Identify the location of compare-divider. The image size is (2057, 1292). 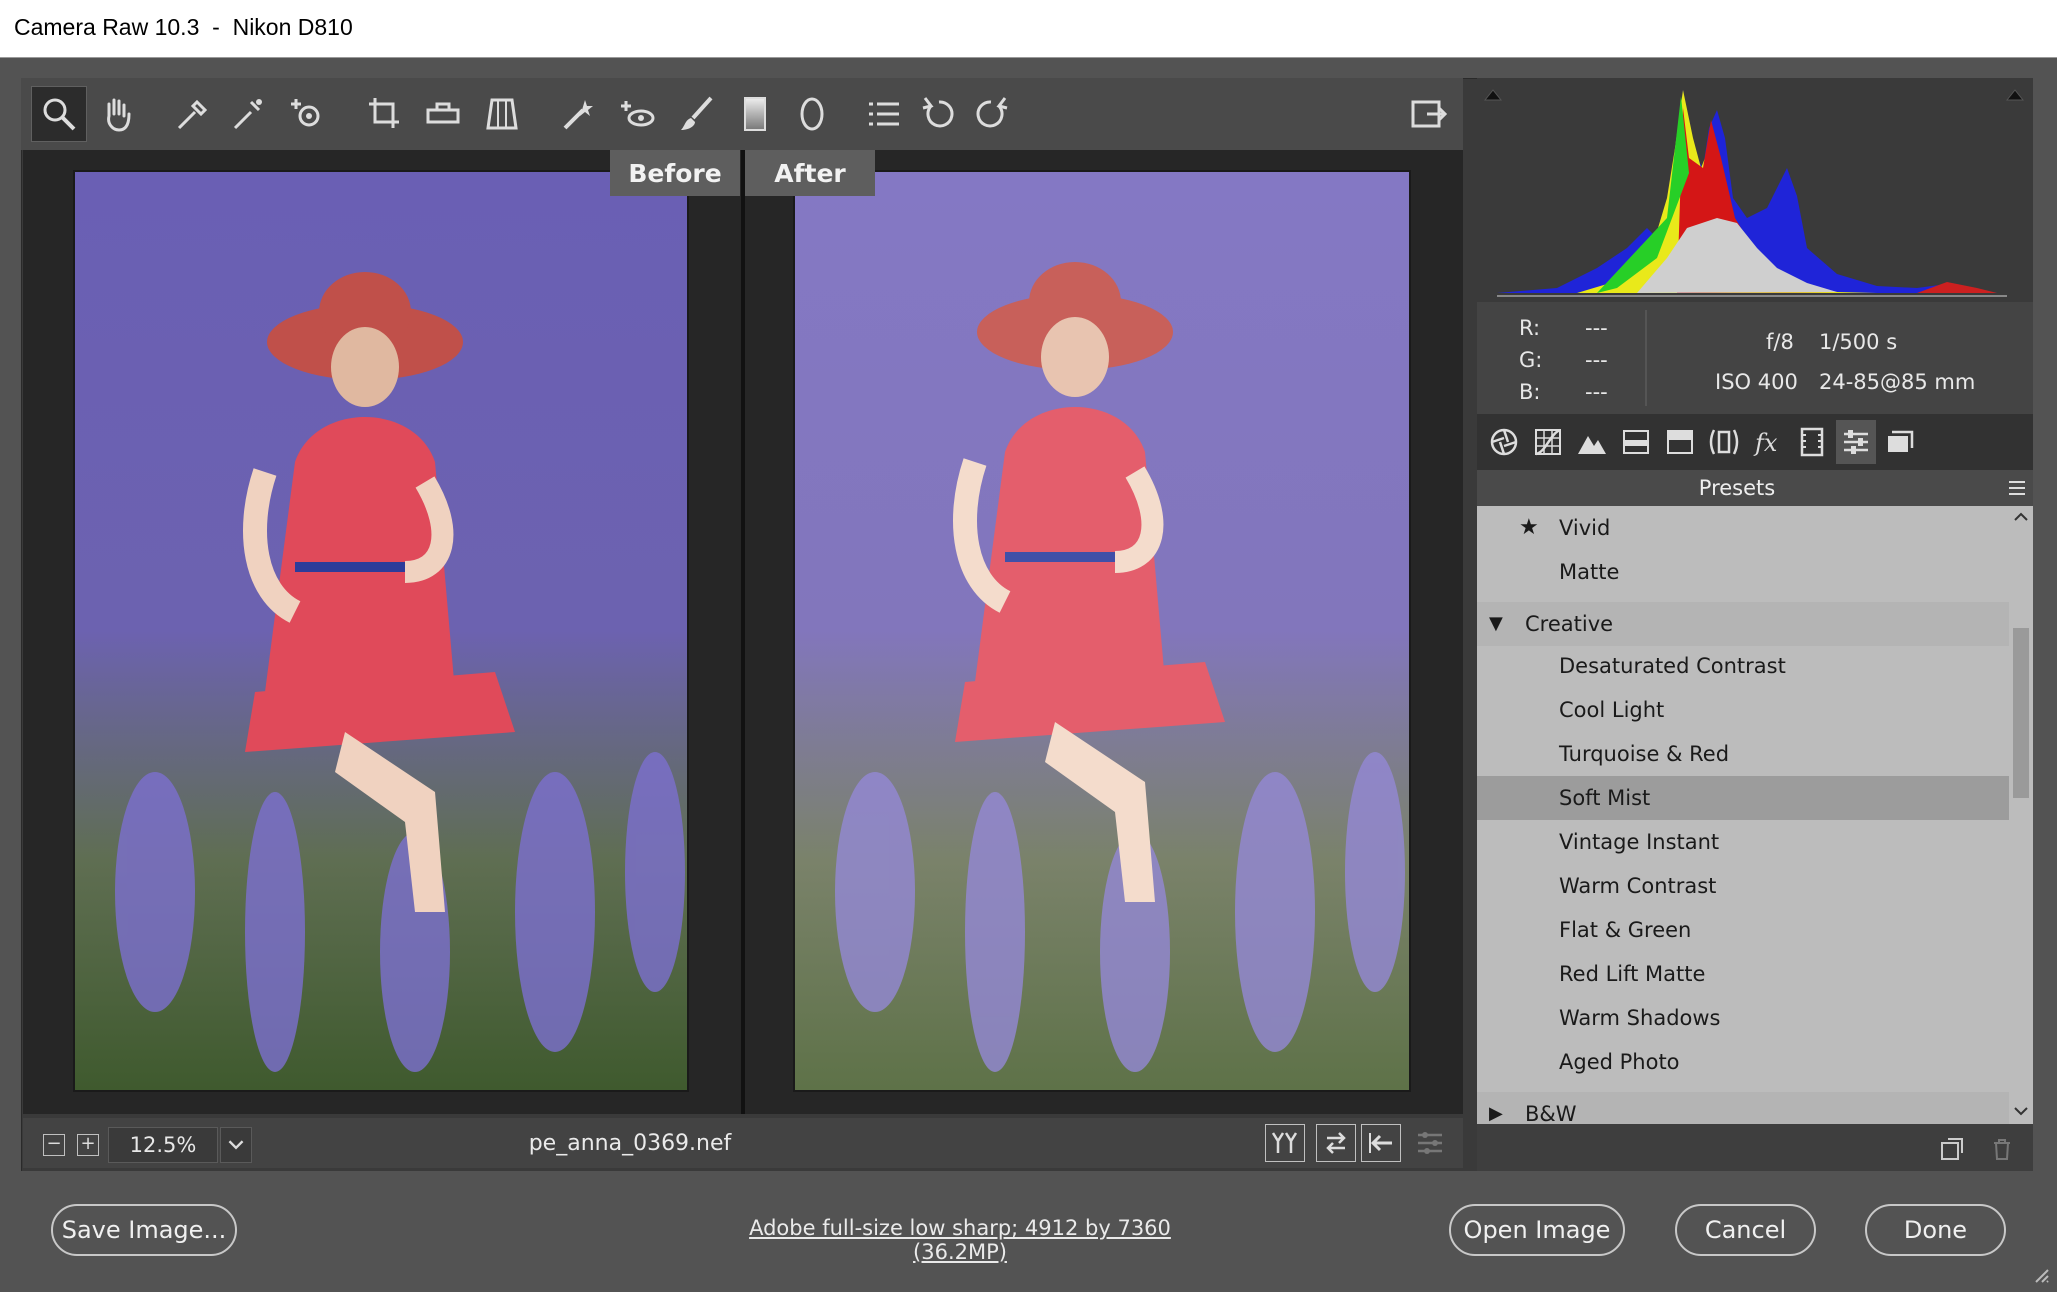
(743, 632).